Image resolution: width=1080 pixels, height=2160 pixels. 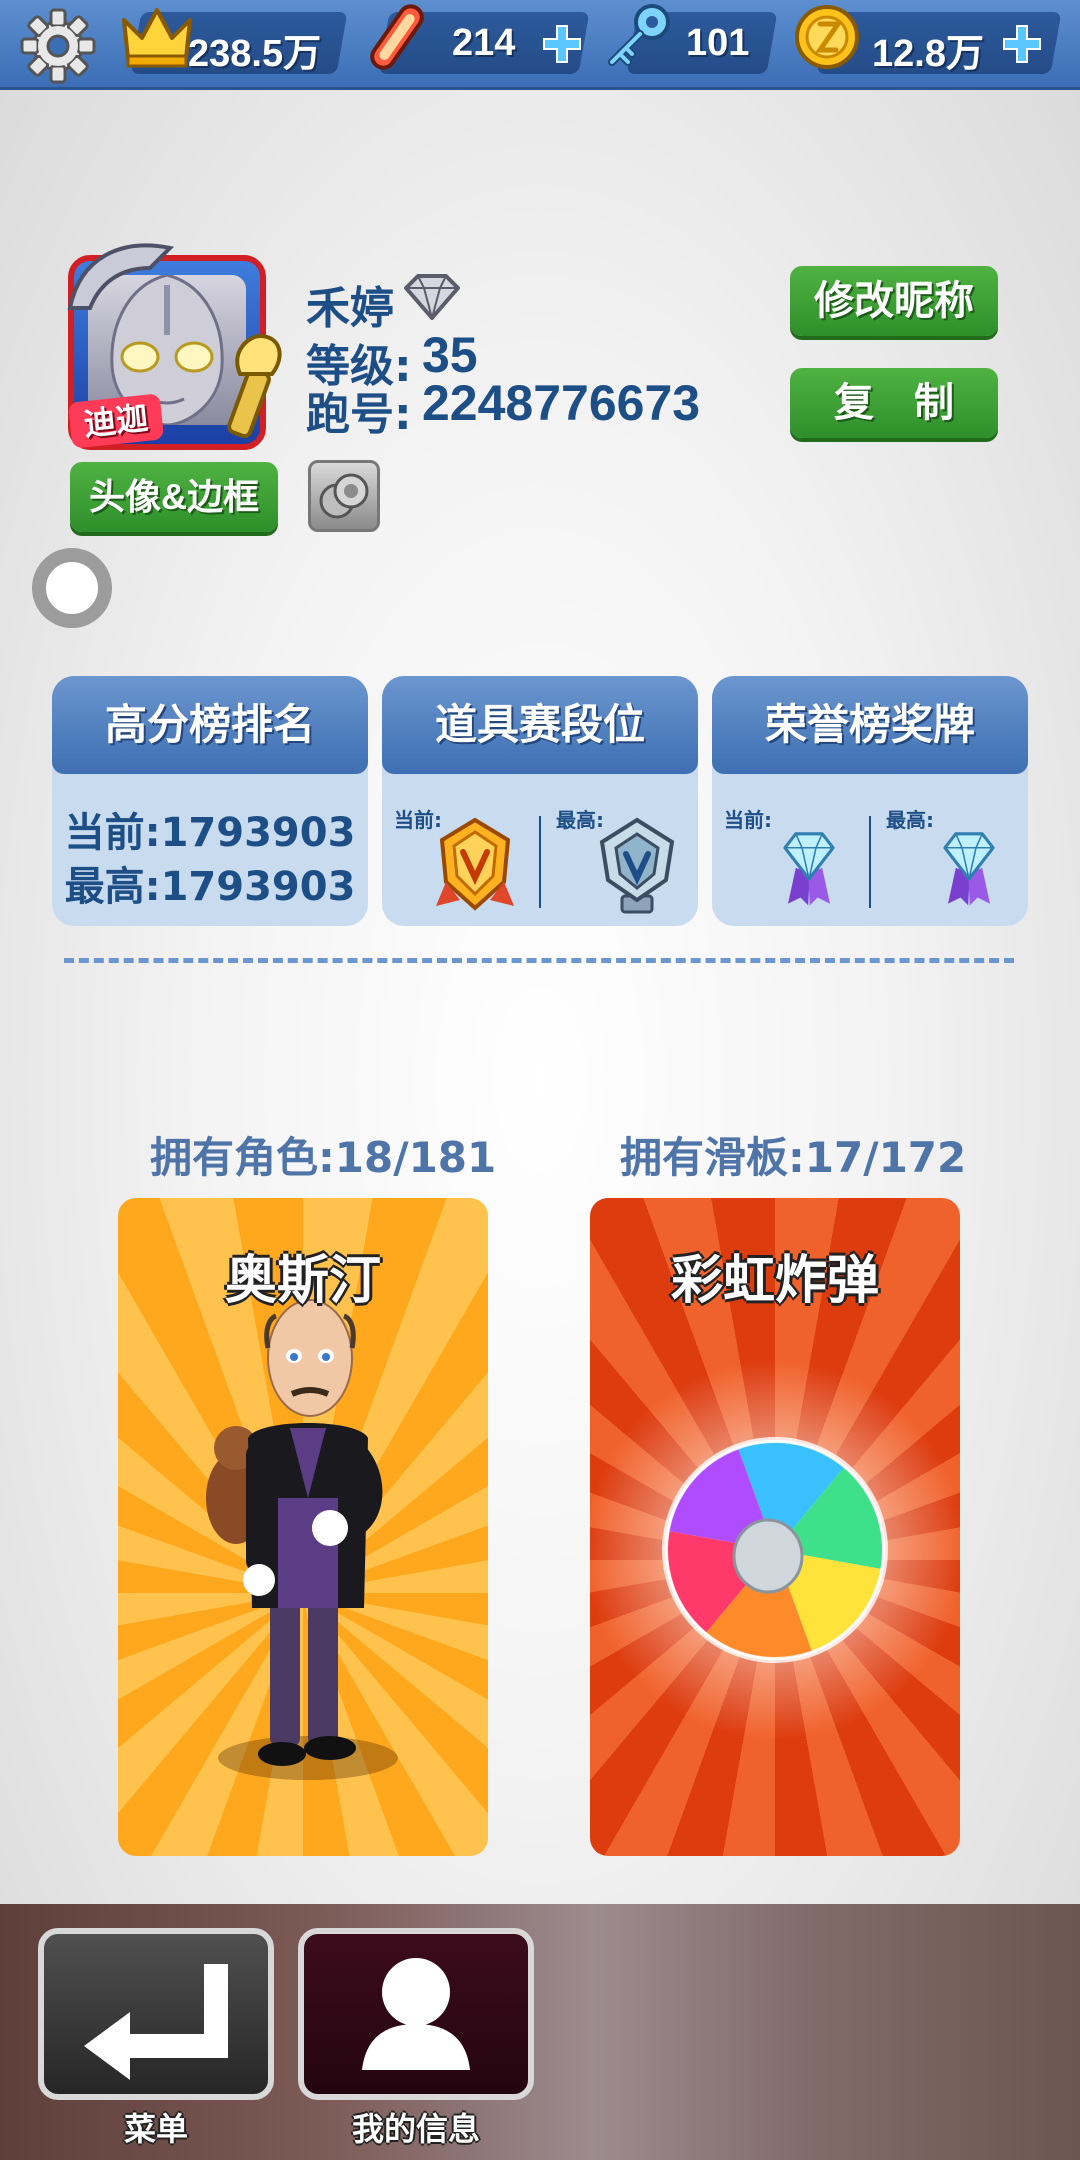 What do you see at coordinates (540, 725) in the screenshot?
I see `item-rank-title: 道具赛段位` at bounding box center [540, 725].